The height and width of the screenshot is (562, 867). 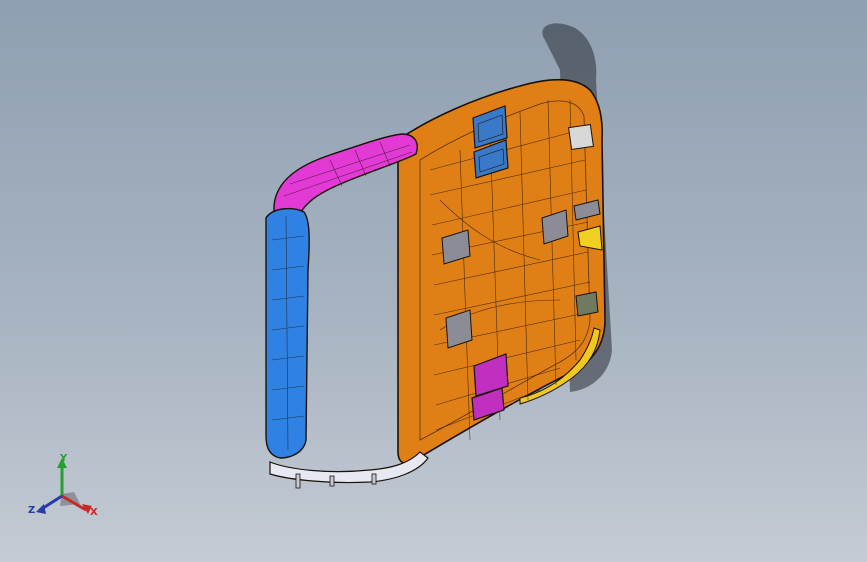 What do you see at coordinates (32, 510) in the screenshot?
I see `z-axis-label: Z` at bounding box center [32, 510].